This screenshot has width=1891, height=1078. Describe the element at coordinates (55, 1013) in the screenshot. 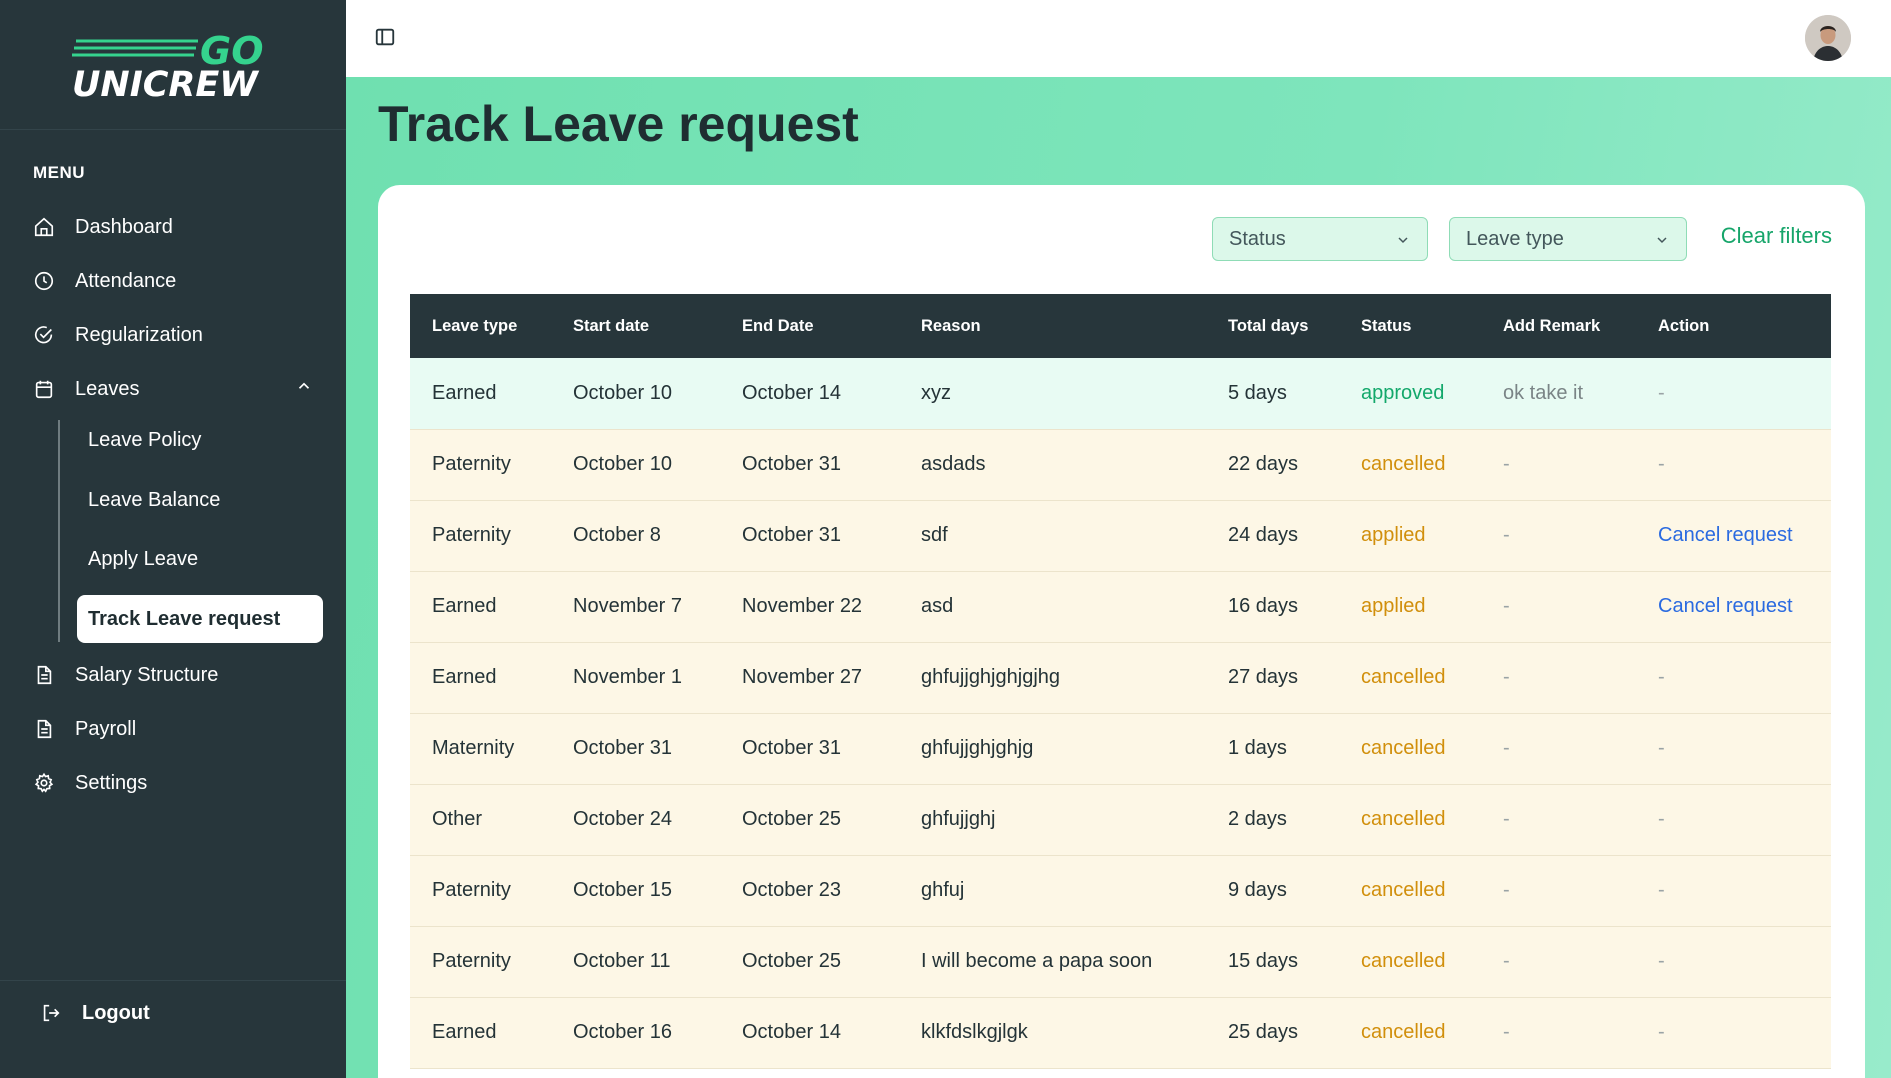

I see `logout-icon` at that location.